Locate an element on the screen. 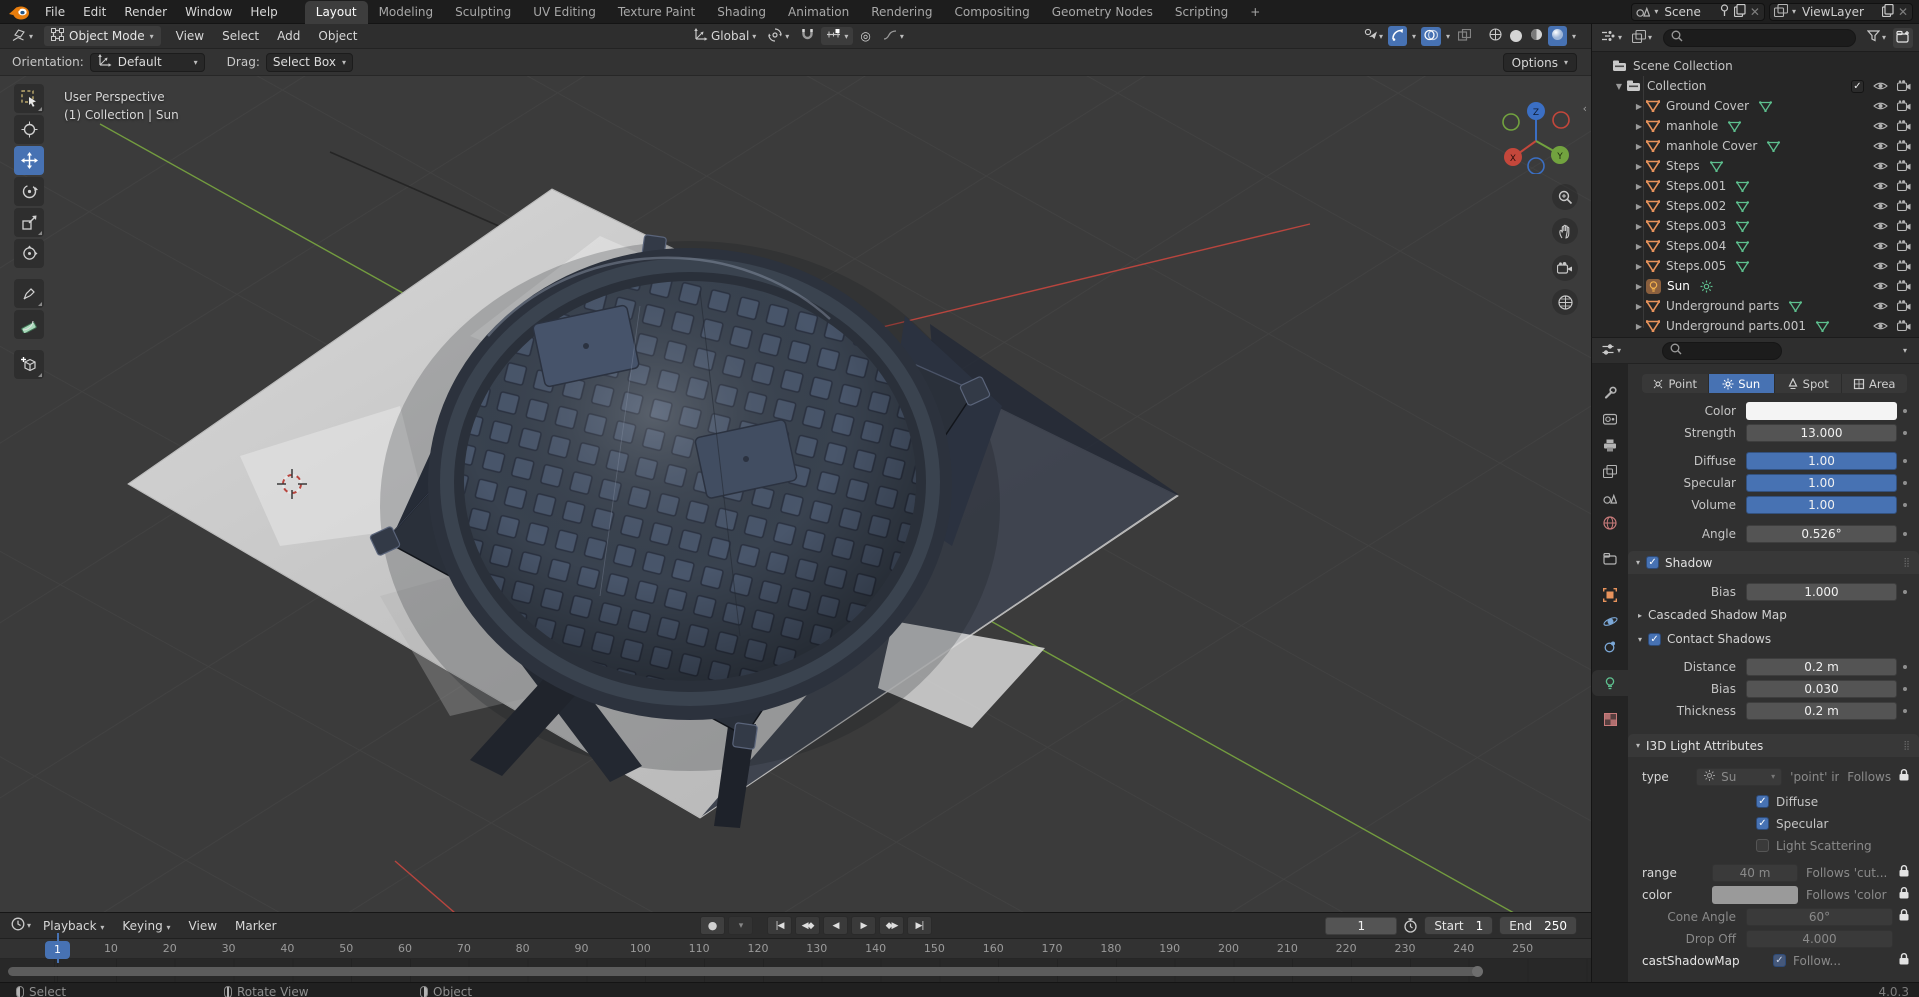 The height and width of the screenshot is (997, 1919). play-reverse-button: ◀ is located at coordinates (835, 925).